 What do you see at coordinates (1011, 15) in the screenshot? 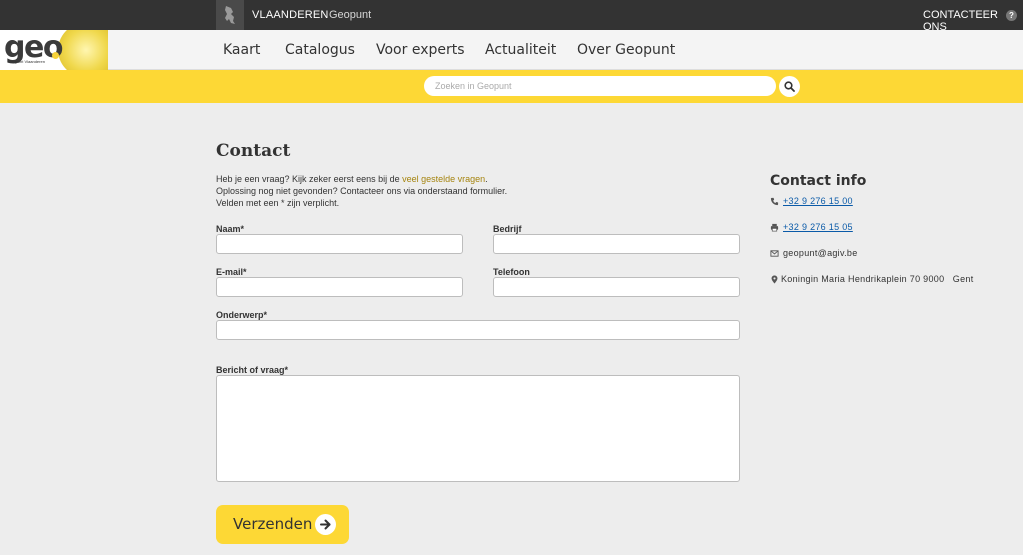
I see `help-icon: ?` at bounding box center [1011, 15].